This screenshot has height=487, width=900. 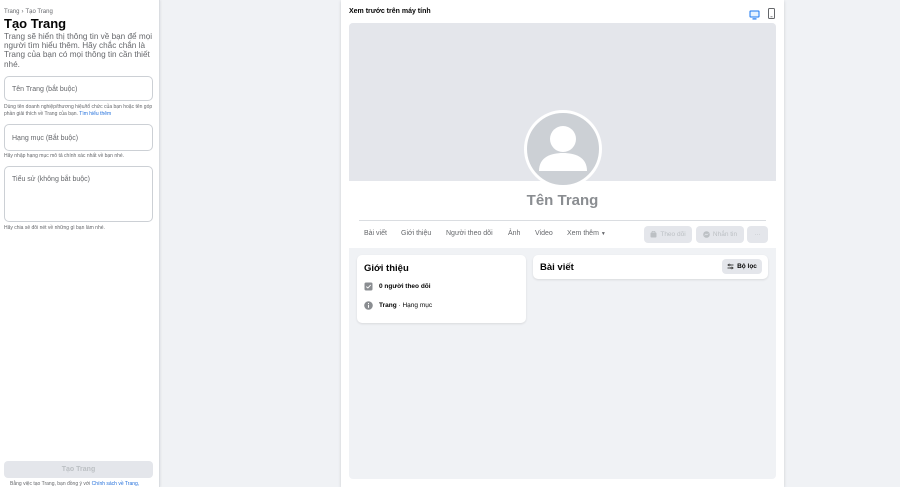 What do you see at coordinates (514, 233) in the screenshot?
I see `tab-photos: Ảnh` at bounding box center [514, 233].